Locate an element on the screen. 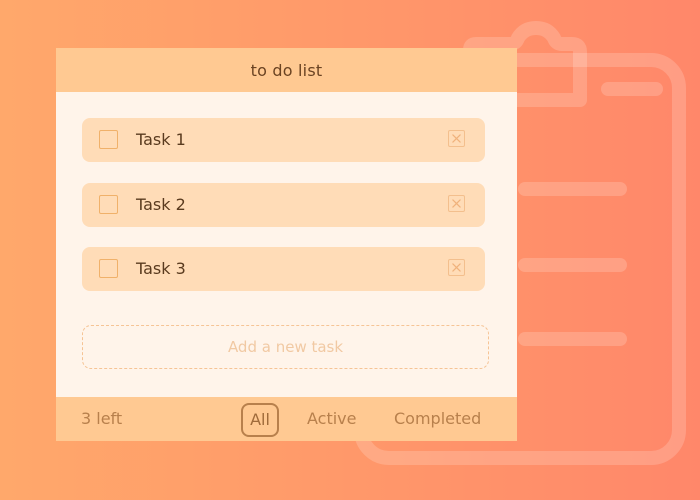  card-header: to do list is located at coordinates (286, 70).